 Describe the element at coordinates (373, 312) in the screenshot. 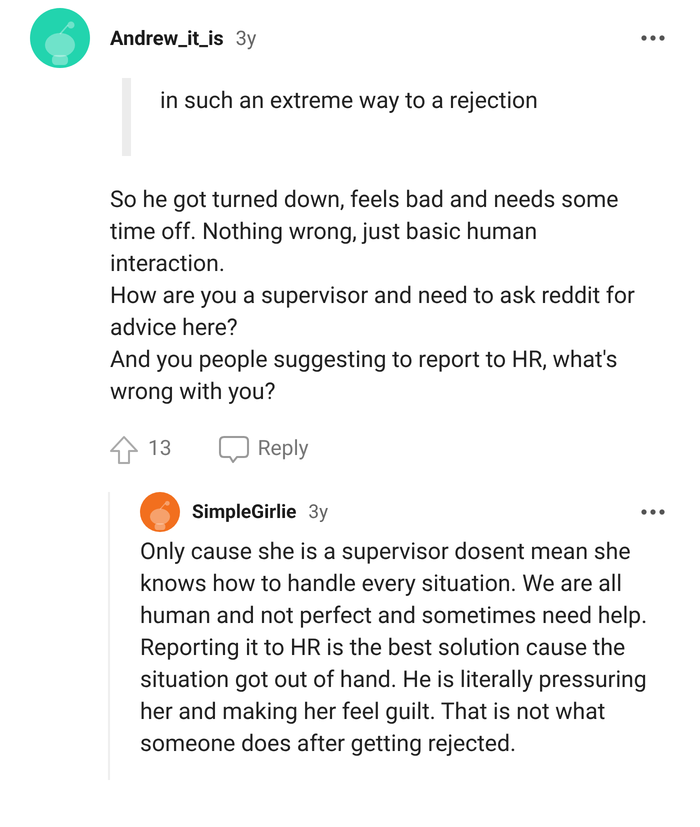

I see `comment-text: How are you a supervisor and need to ask reddit for advice here?` at that location.